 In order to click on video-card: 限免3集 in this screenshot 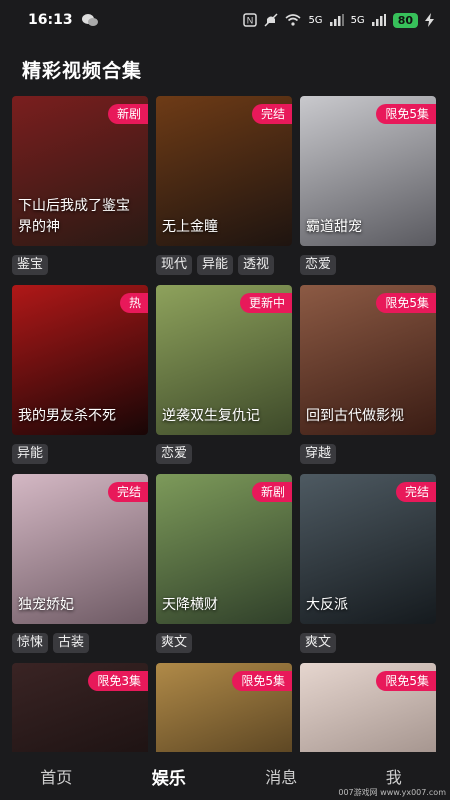, I will do `click(80, 708)`.